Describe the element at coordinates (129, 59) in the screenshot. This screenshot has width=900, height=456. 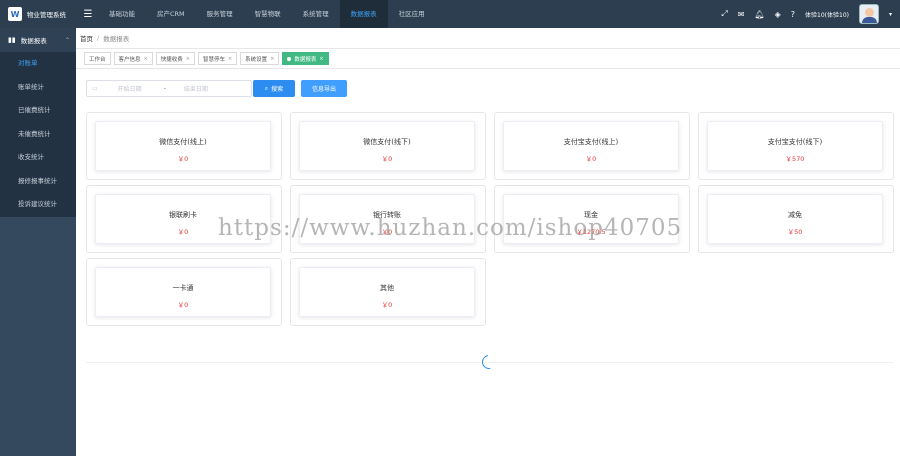
I see `tab-label: 客户信息` at that location.